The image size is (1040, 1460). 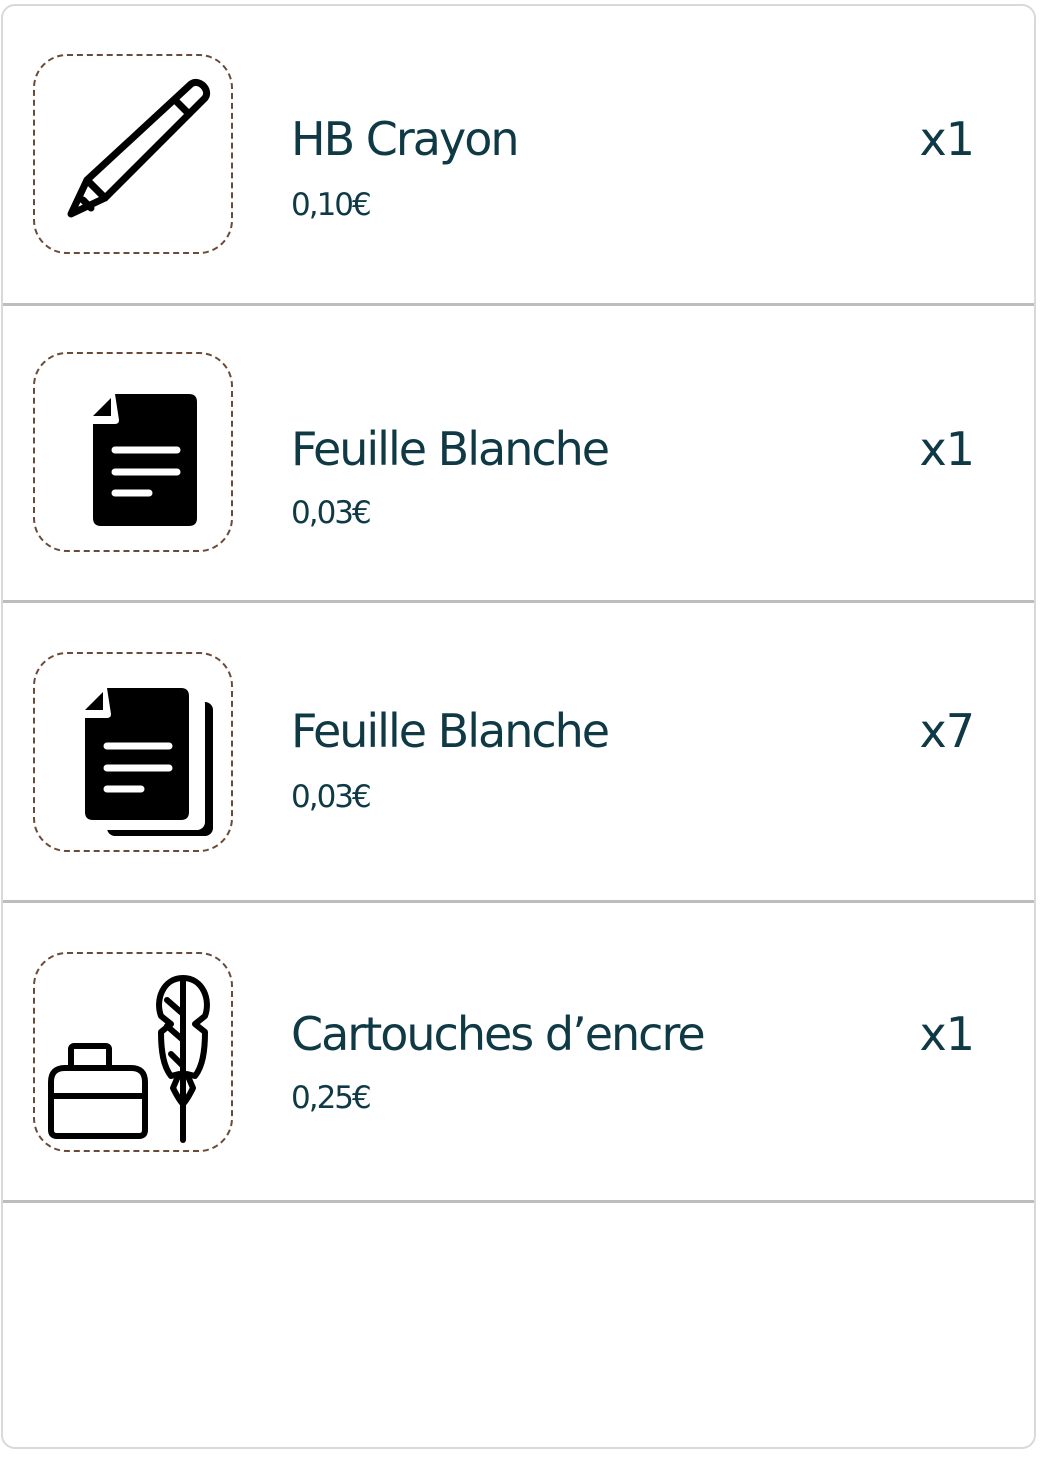 I want to click on document-icon, so click(x=145, y=460).